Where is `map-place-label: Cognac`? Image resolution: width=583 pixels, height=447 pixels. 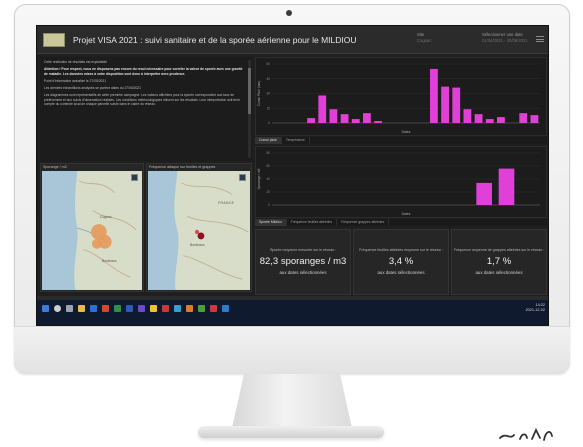 map-place-label: Cognac is located at coordinates (106, 217).